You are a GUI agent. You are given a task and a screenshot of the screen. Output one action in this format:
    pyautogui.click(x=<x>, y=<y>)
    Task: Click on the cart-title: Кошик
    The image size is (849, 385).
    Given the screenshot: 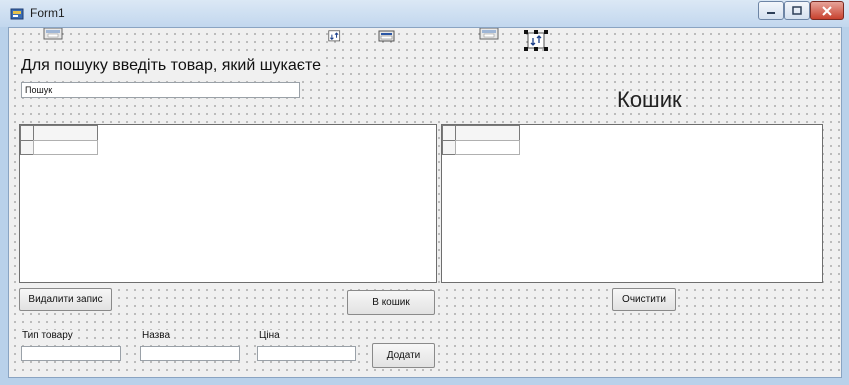 What is the action you would take?
    pyautogui.click(x=649, y=99)
    